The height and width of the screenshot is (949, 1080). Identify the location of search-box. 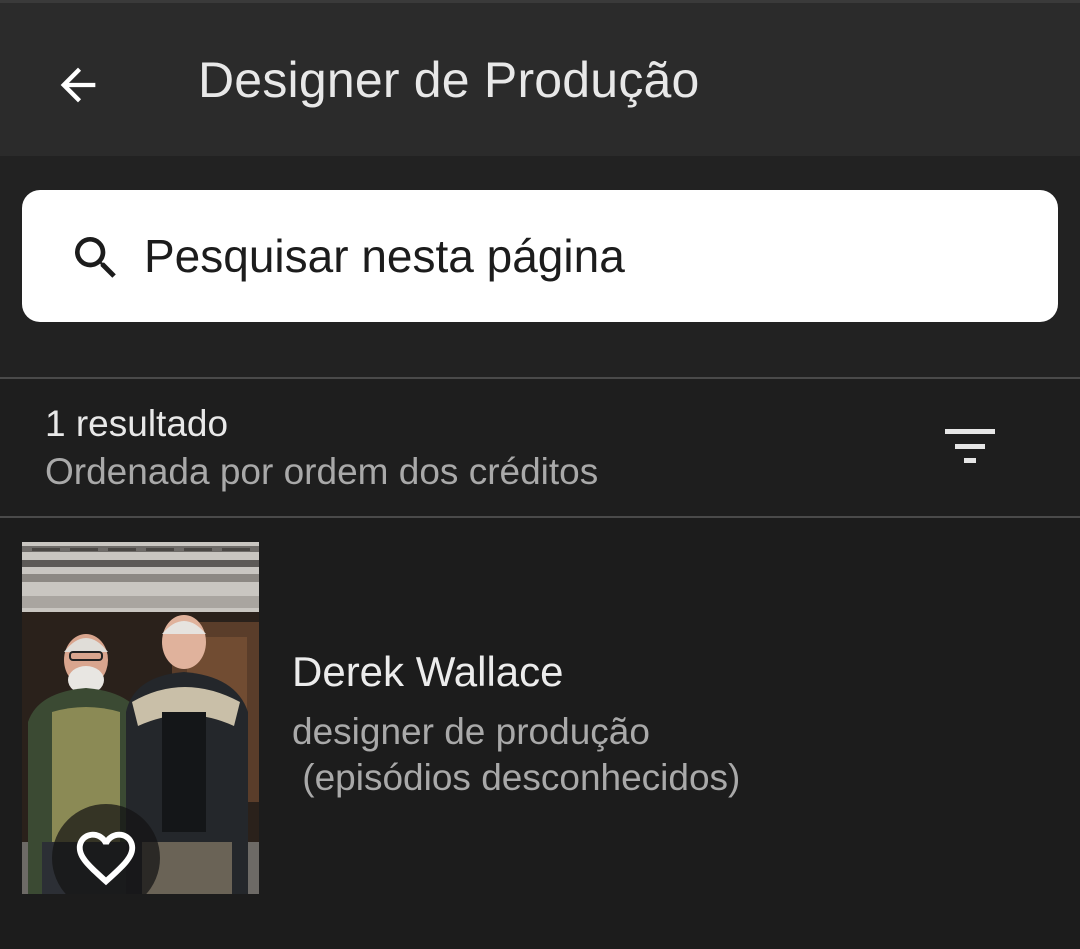
(540, 256).